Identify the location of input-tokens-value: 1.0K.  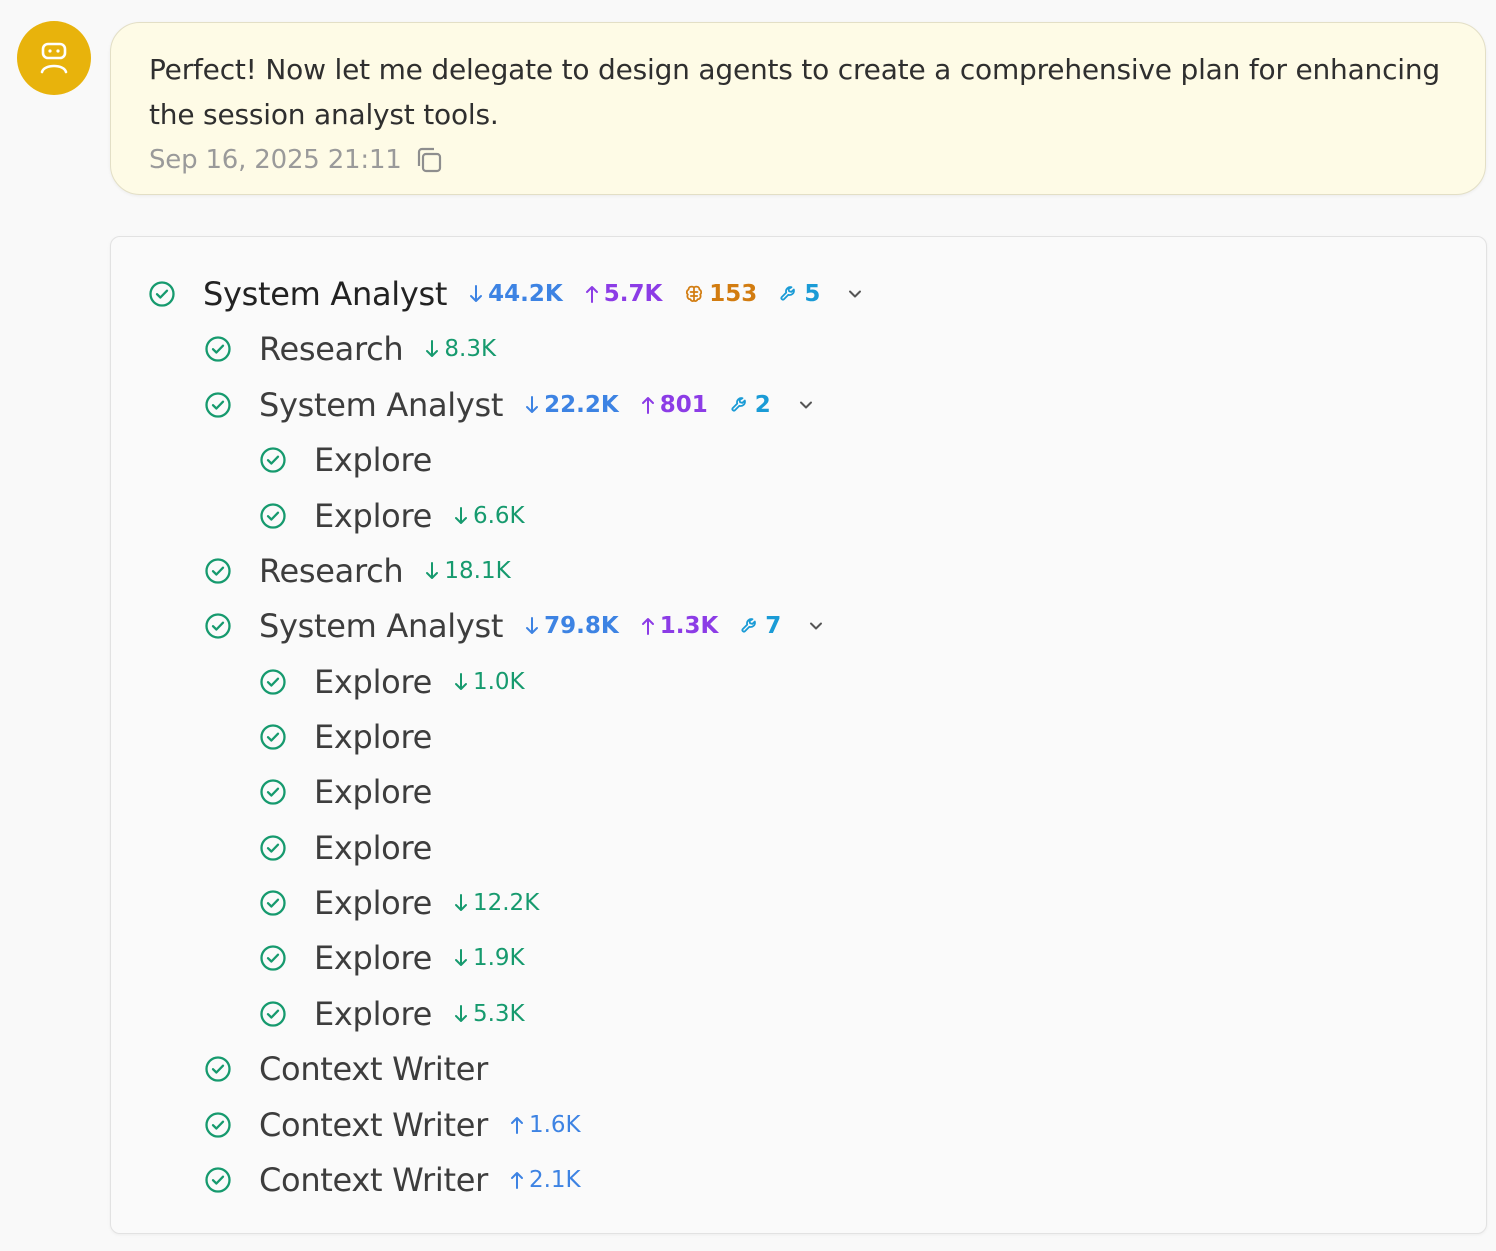
(498, 682).